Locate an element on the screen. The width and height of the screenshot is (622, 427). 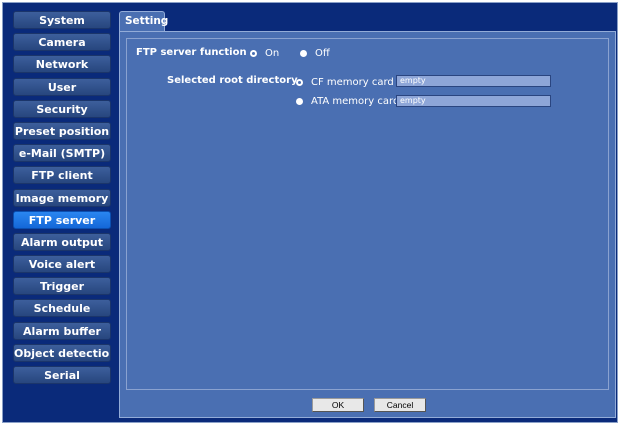
sidebar-item-image-memory: Image memory is located at coordinates (62, 197).